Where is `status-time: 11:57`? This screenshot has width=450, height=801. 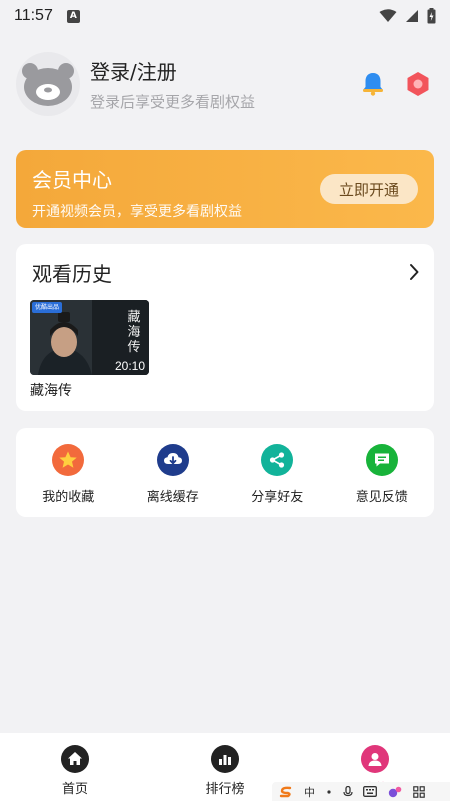
status-time: 11:57 is located at coordinates (33, 15).